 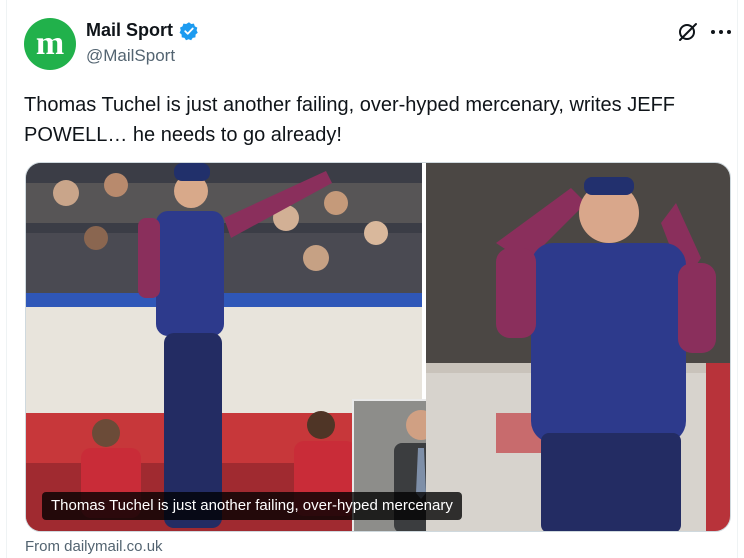 I want to click on grok-icon, so click(x=688, y=32).